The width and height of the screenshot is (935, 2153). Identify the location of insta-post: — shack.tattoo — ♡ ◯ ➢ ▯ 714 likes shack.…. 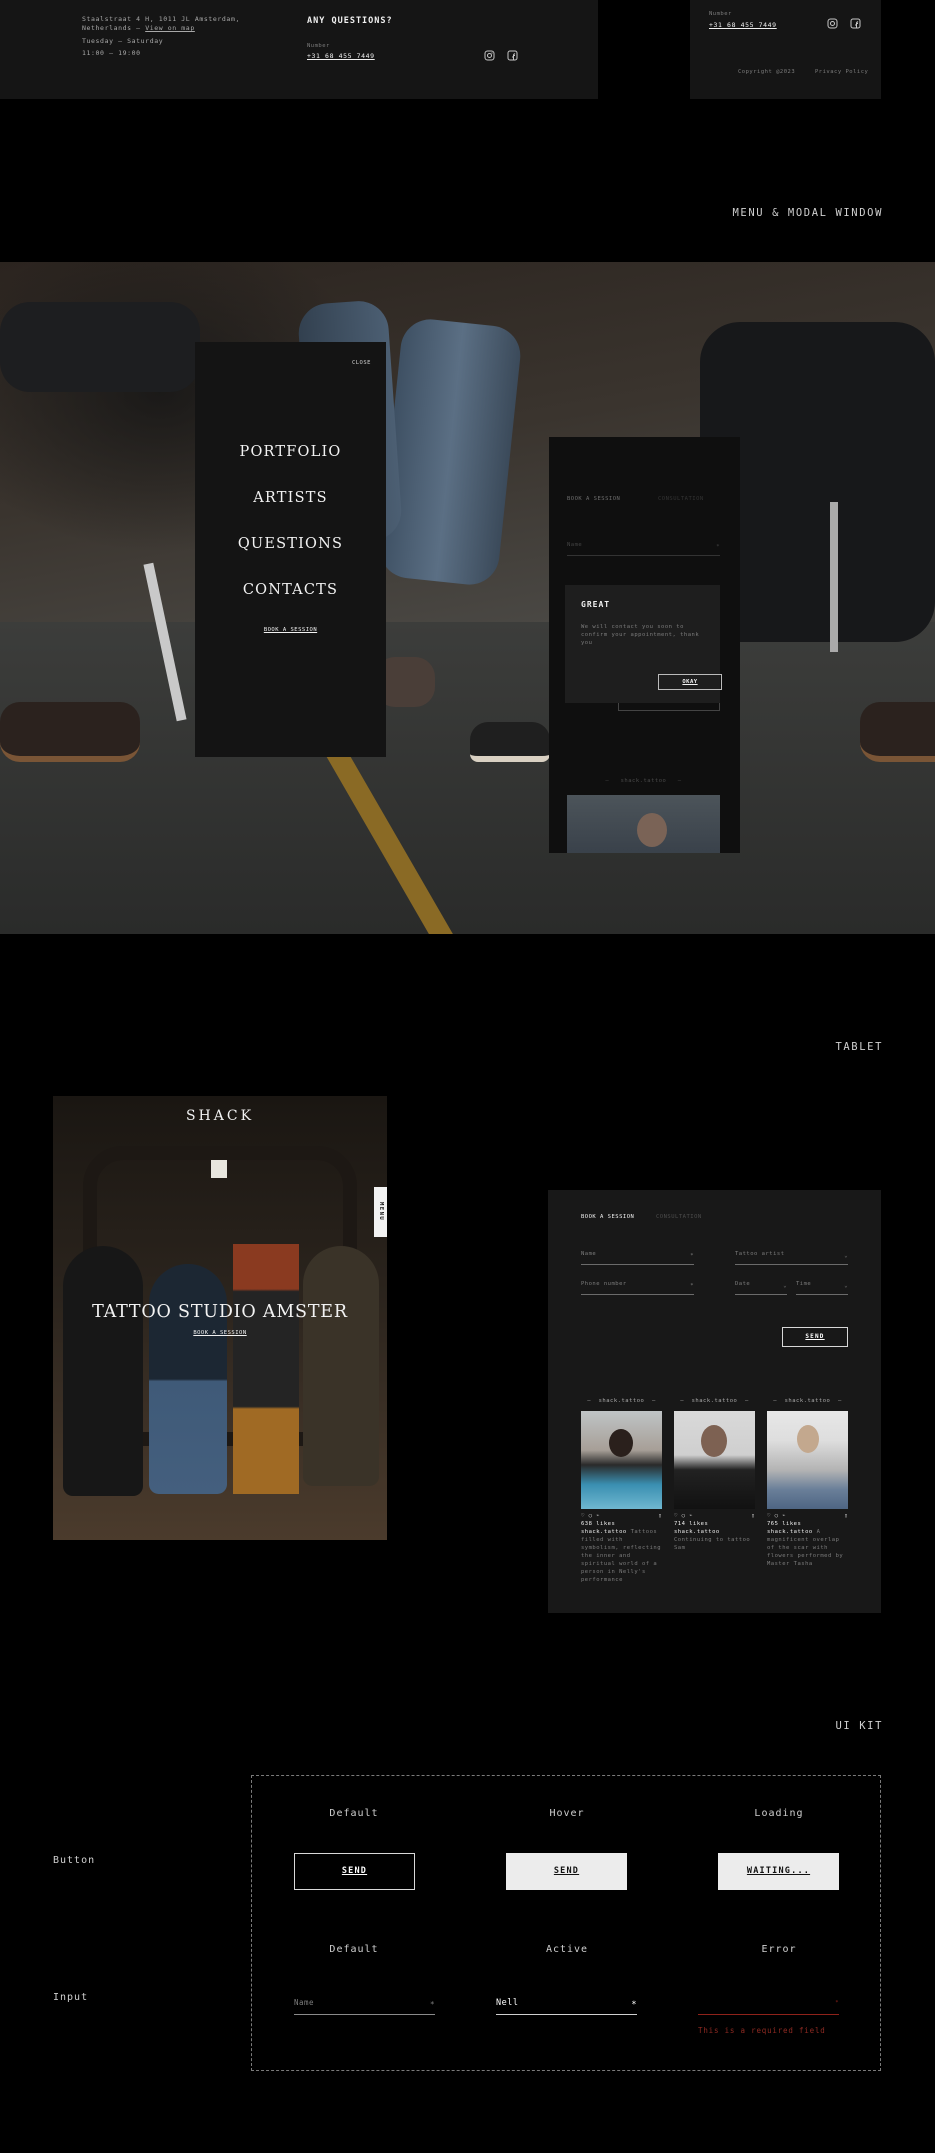
(714, 1474).